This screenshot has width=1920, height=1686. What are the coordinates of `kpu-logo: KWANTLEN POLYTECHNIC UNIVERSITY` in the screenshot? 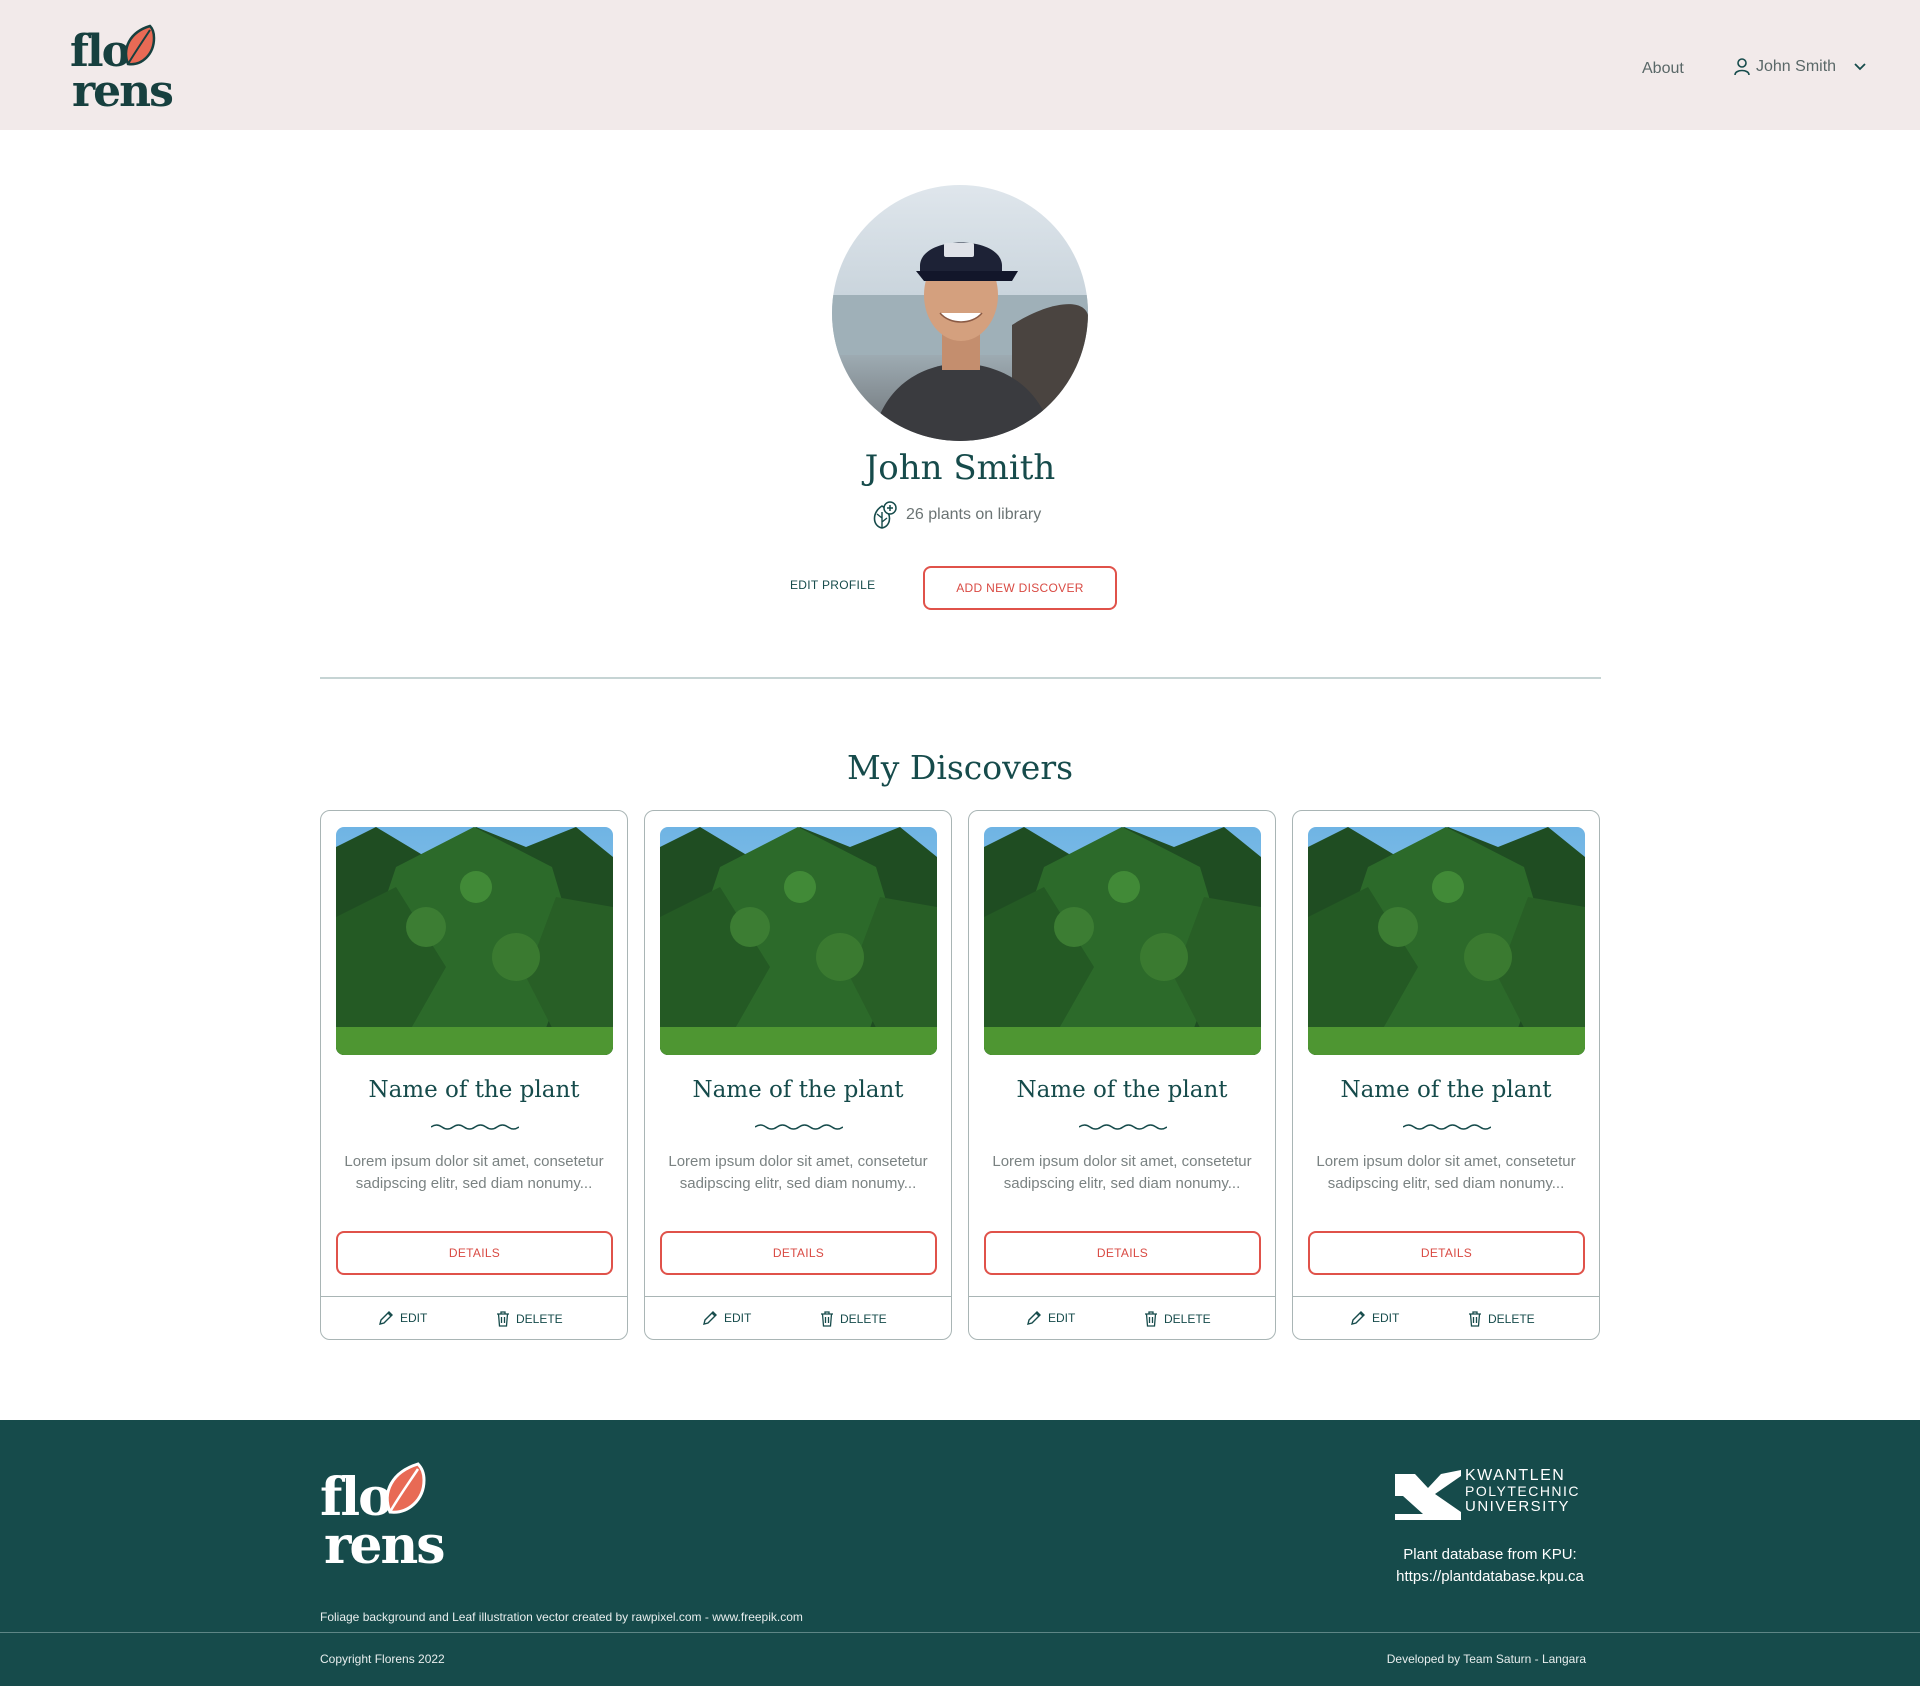 It's located at (1490, 1496).